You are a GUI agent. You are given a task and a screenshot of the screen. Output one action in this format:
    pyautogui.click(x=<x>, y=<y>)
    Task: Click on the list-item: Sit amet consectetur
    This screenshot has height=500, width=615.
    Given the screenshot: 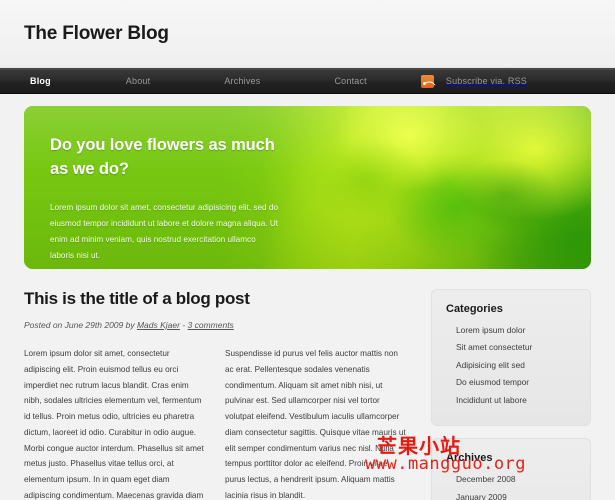 What is the action you would take?
    pyautogui.click(x=511, y=347)
    